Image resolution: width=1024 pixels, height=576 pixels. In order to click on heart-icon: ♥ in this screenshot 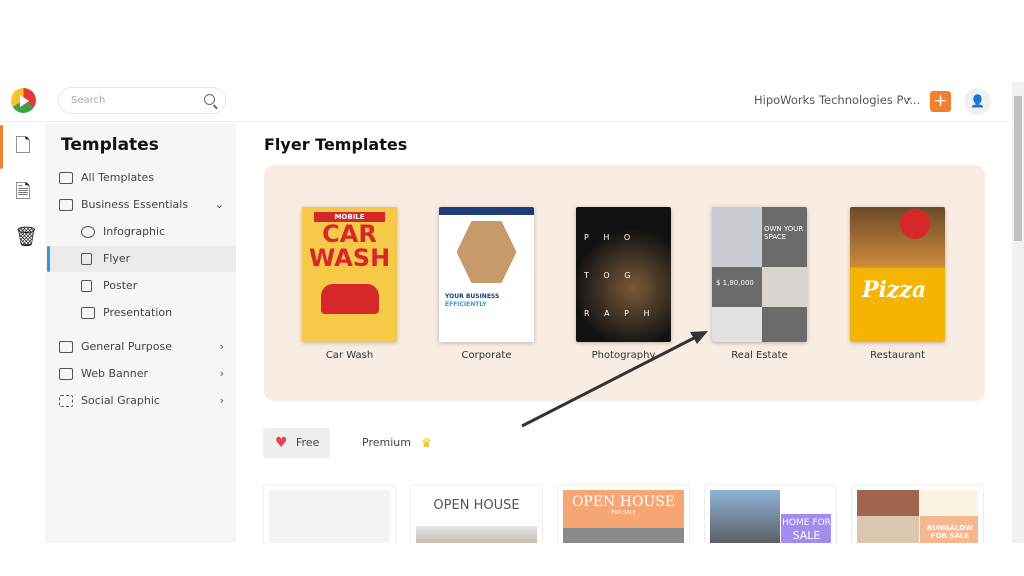, I will do `click(281, 443)`.